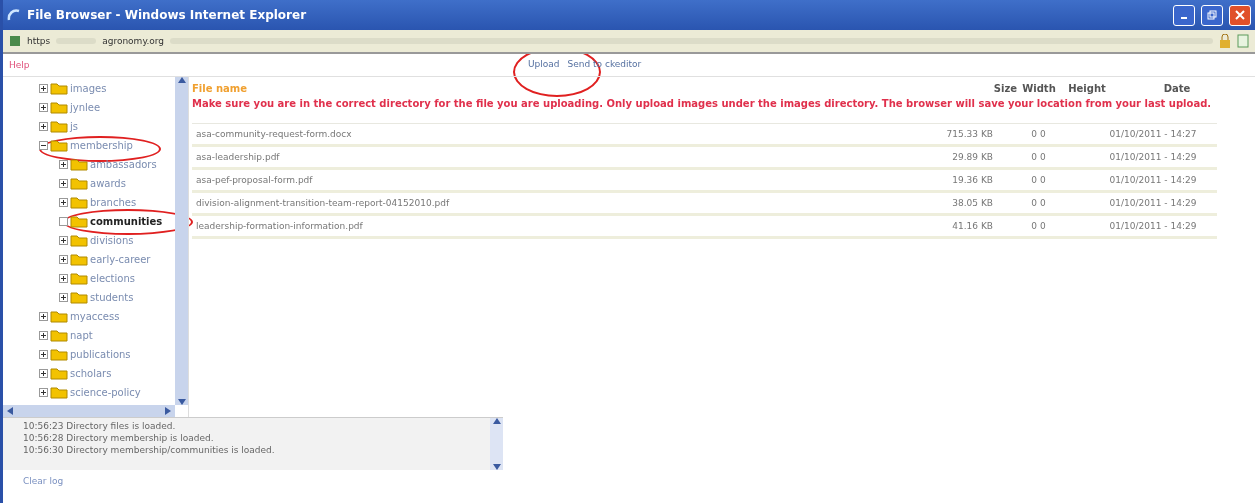 The height and width of the screenshot is (503, 1255). Describe the element at coordinates (704, 135) in the screenshot. I see `file-row: asa-community-request-form.docx 715.33 KB 0 0 01/10/2011 - 14:27` at that location.